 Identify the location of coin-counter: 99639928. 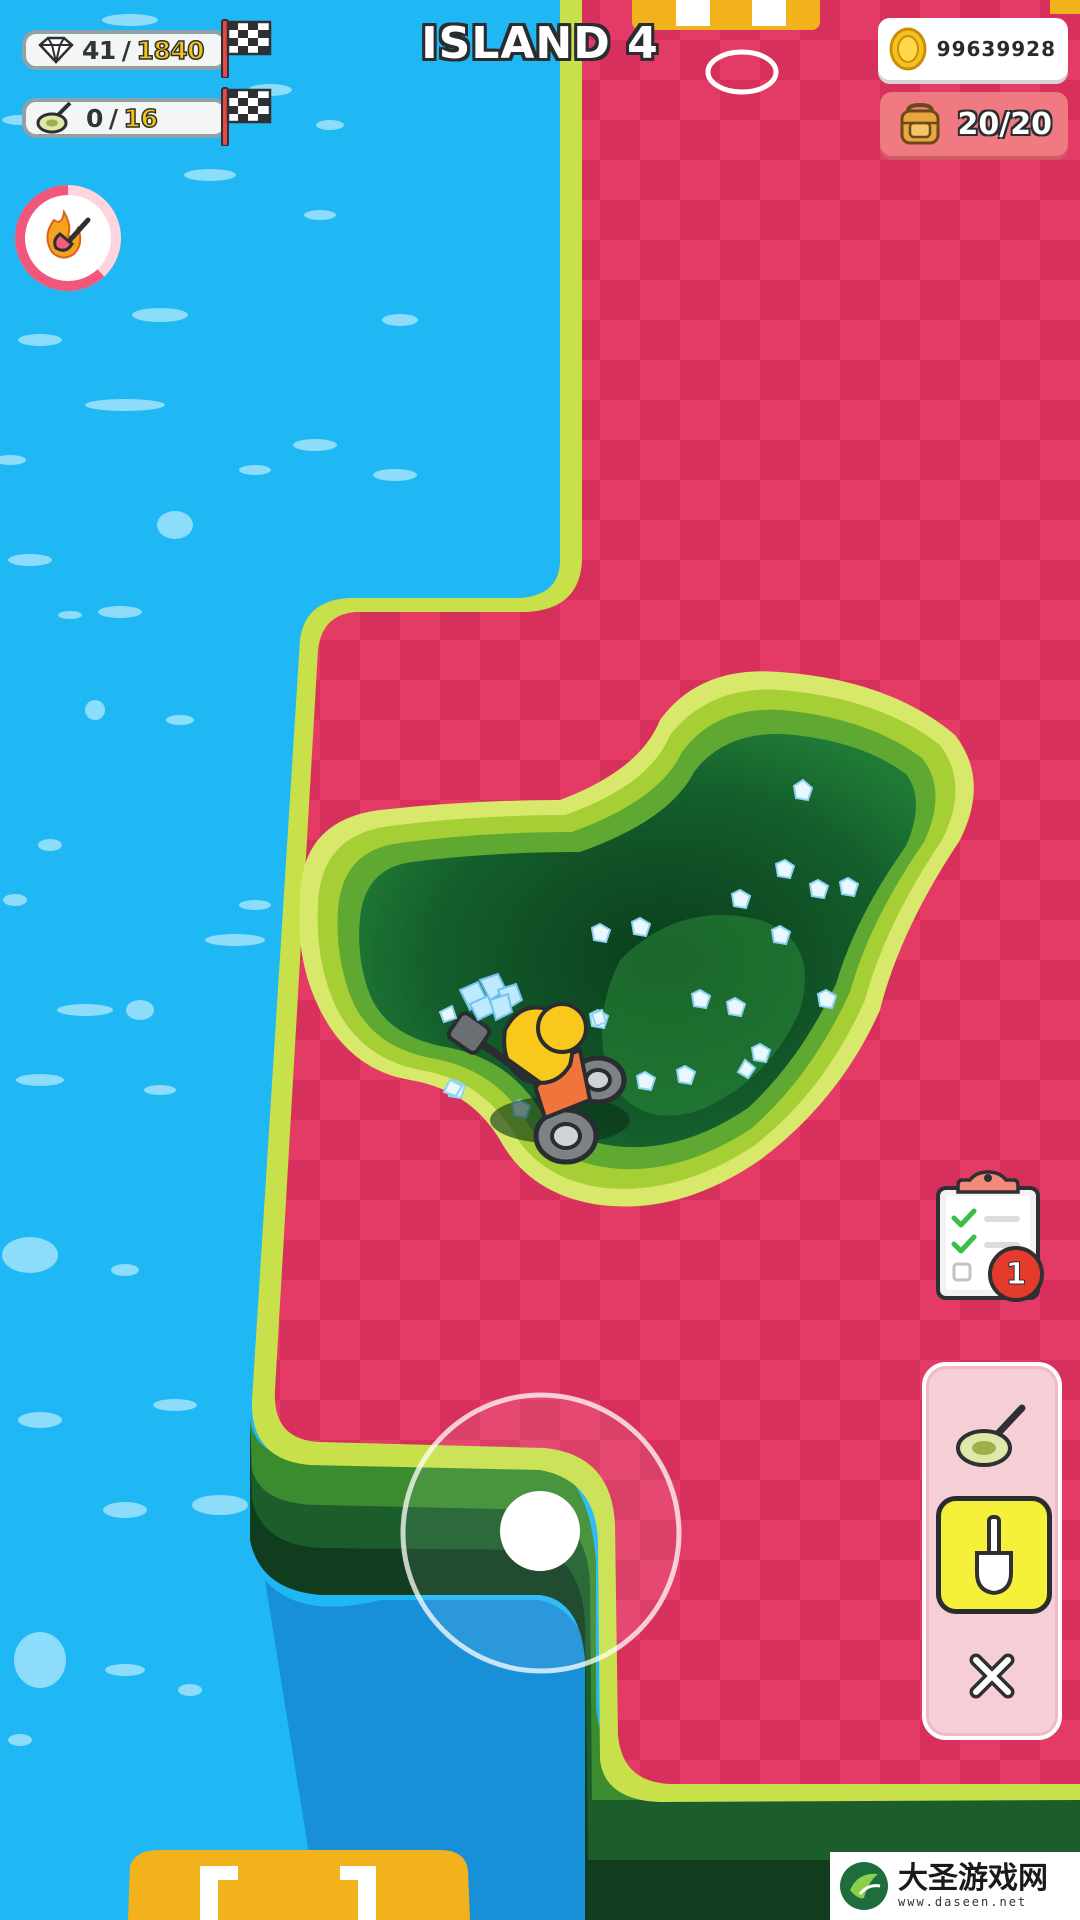
(973, 49).